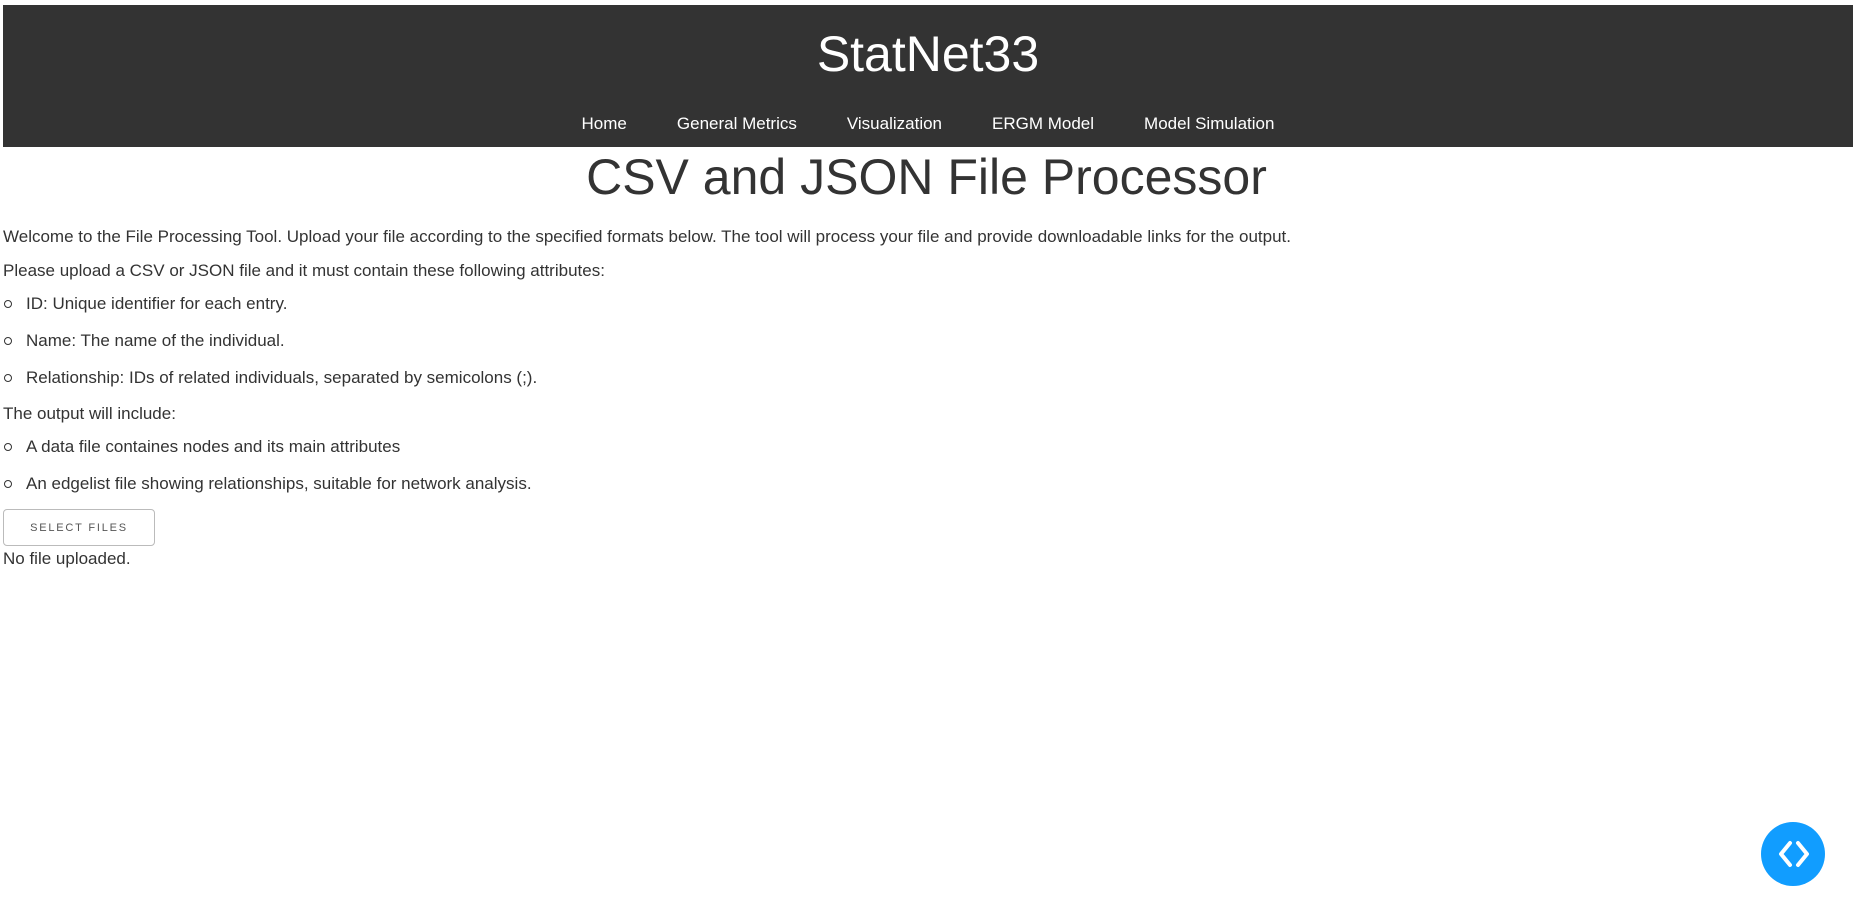  Describe the element at coordinates (894, 124) in the screenshot. I see `nav-link-visualization: Visualization` at that location.